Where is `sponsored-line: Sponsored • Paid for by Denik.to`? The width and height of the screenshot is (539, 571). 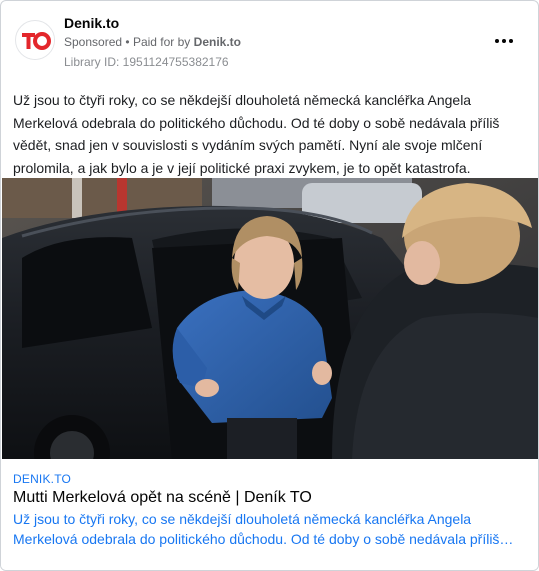
sponsored-line: Sponsored • Paid for by Denik.to is located at coordinates (152, 42).